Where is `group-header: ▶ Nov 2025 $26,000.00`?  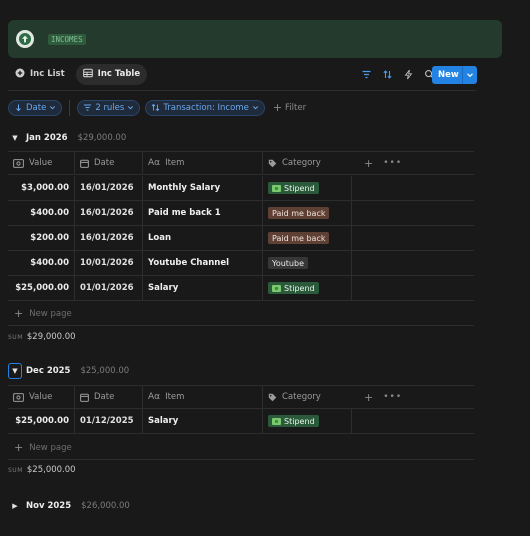 group-header: ▶ Nov 2025 $26,000.00 is located at coordinates (69, 506).